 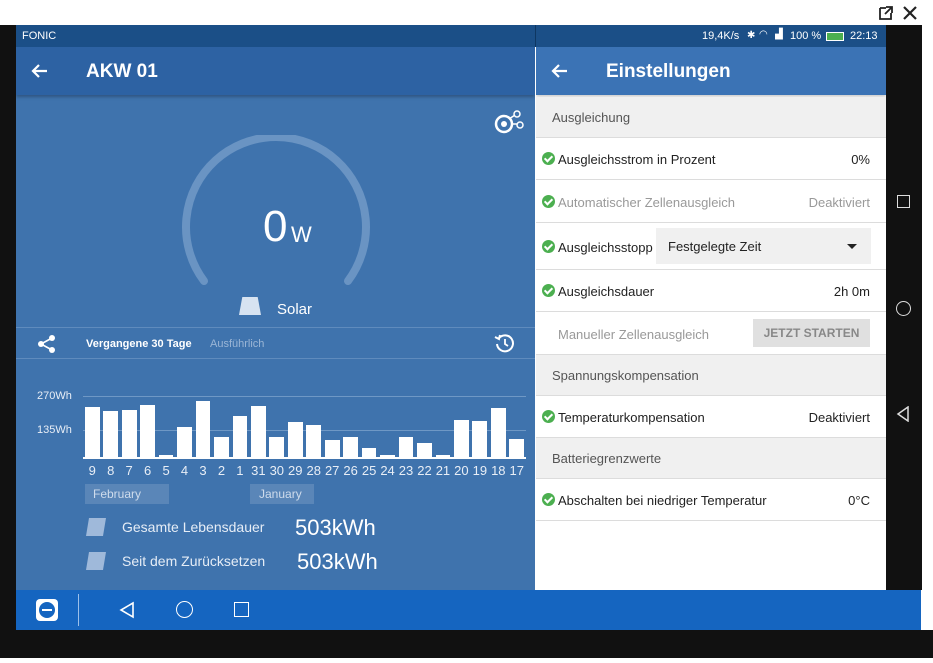 I want to click on x-tick-label: 28, so click(x=313, y=470).